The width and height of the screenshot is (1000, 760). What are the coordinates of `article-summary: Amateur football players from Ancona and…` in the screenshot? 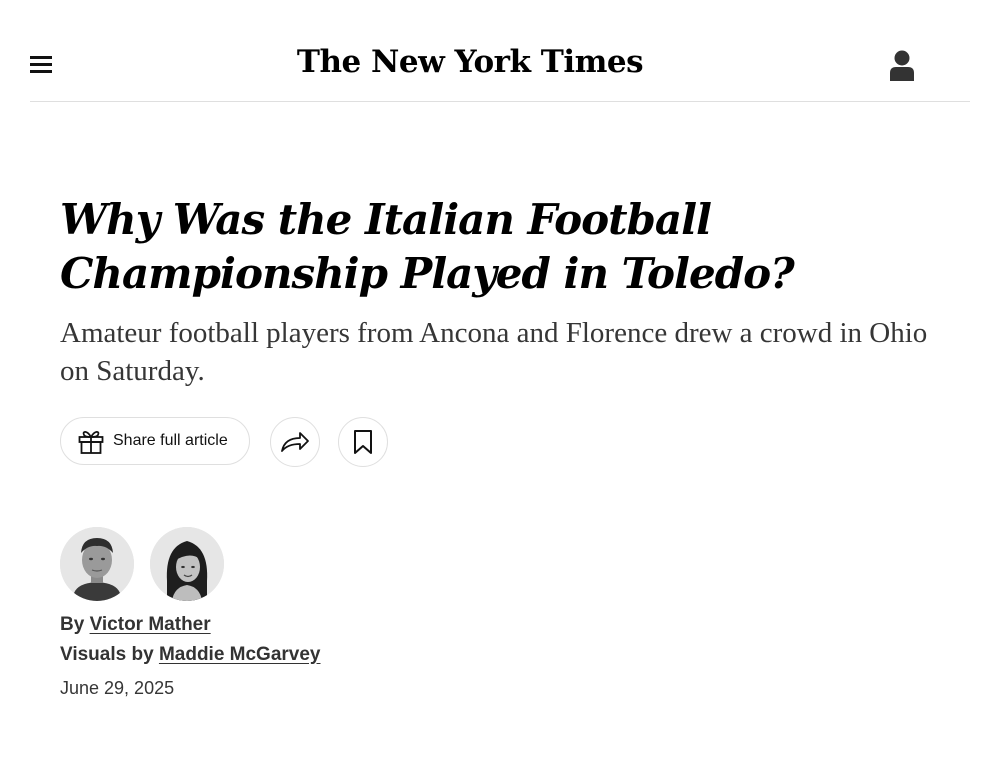 It's located at (494, 352).